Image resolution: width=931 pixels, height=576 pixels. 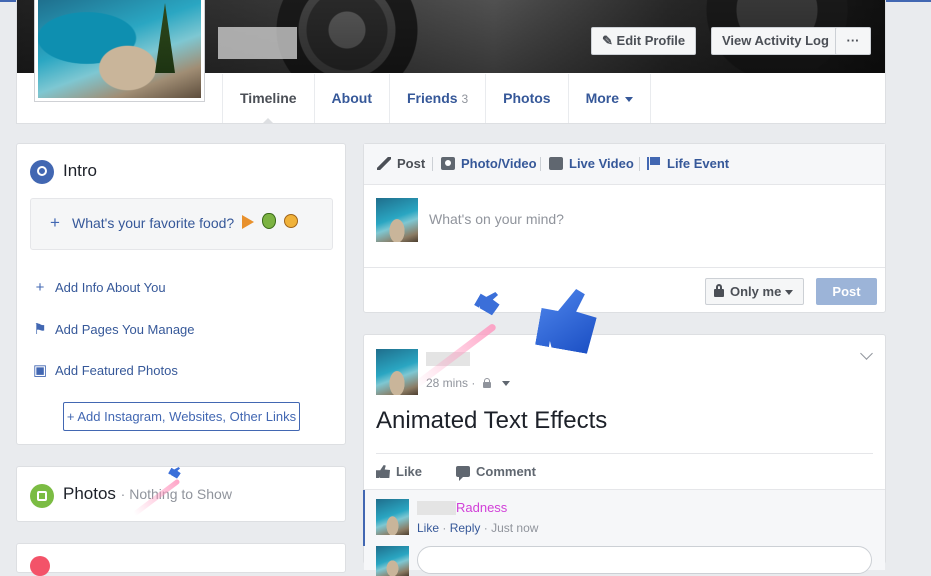 I want to click on tab-about: About, so click(x=352, y=98).